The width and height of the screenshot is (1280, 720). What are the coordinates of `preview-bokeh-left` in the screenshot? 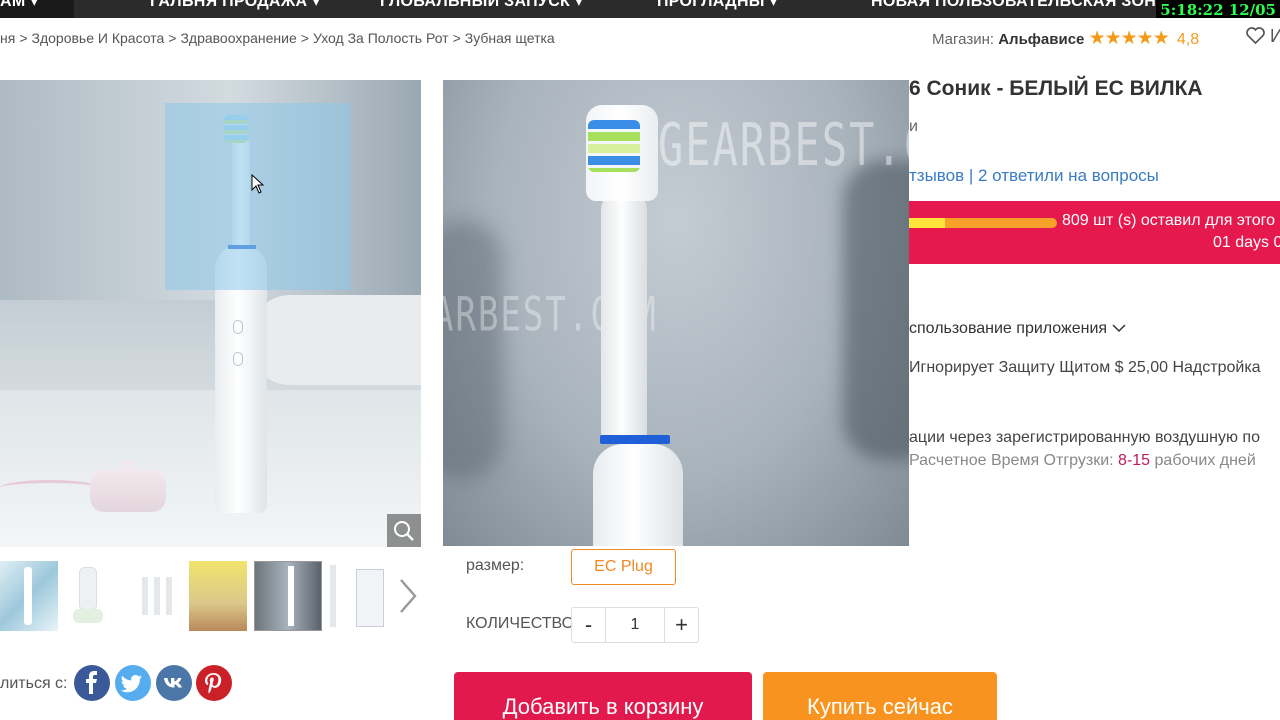 It's located at (473, 350).